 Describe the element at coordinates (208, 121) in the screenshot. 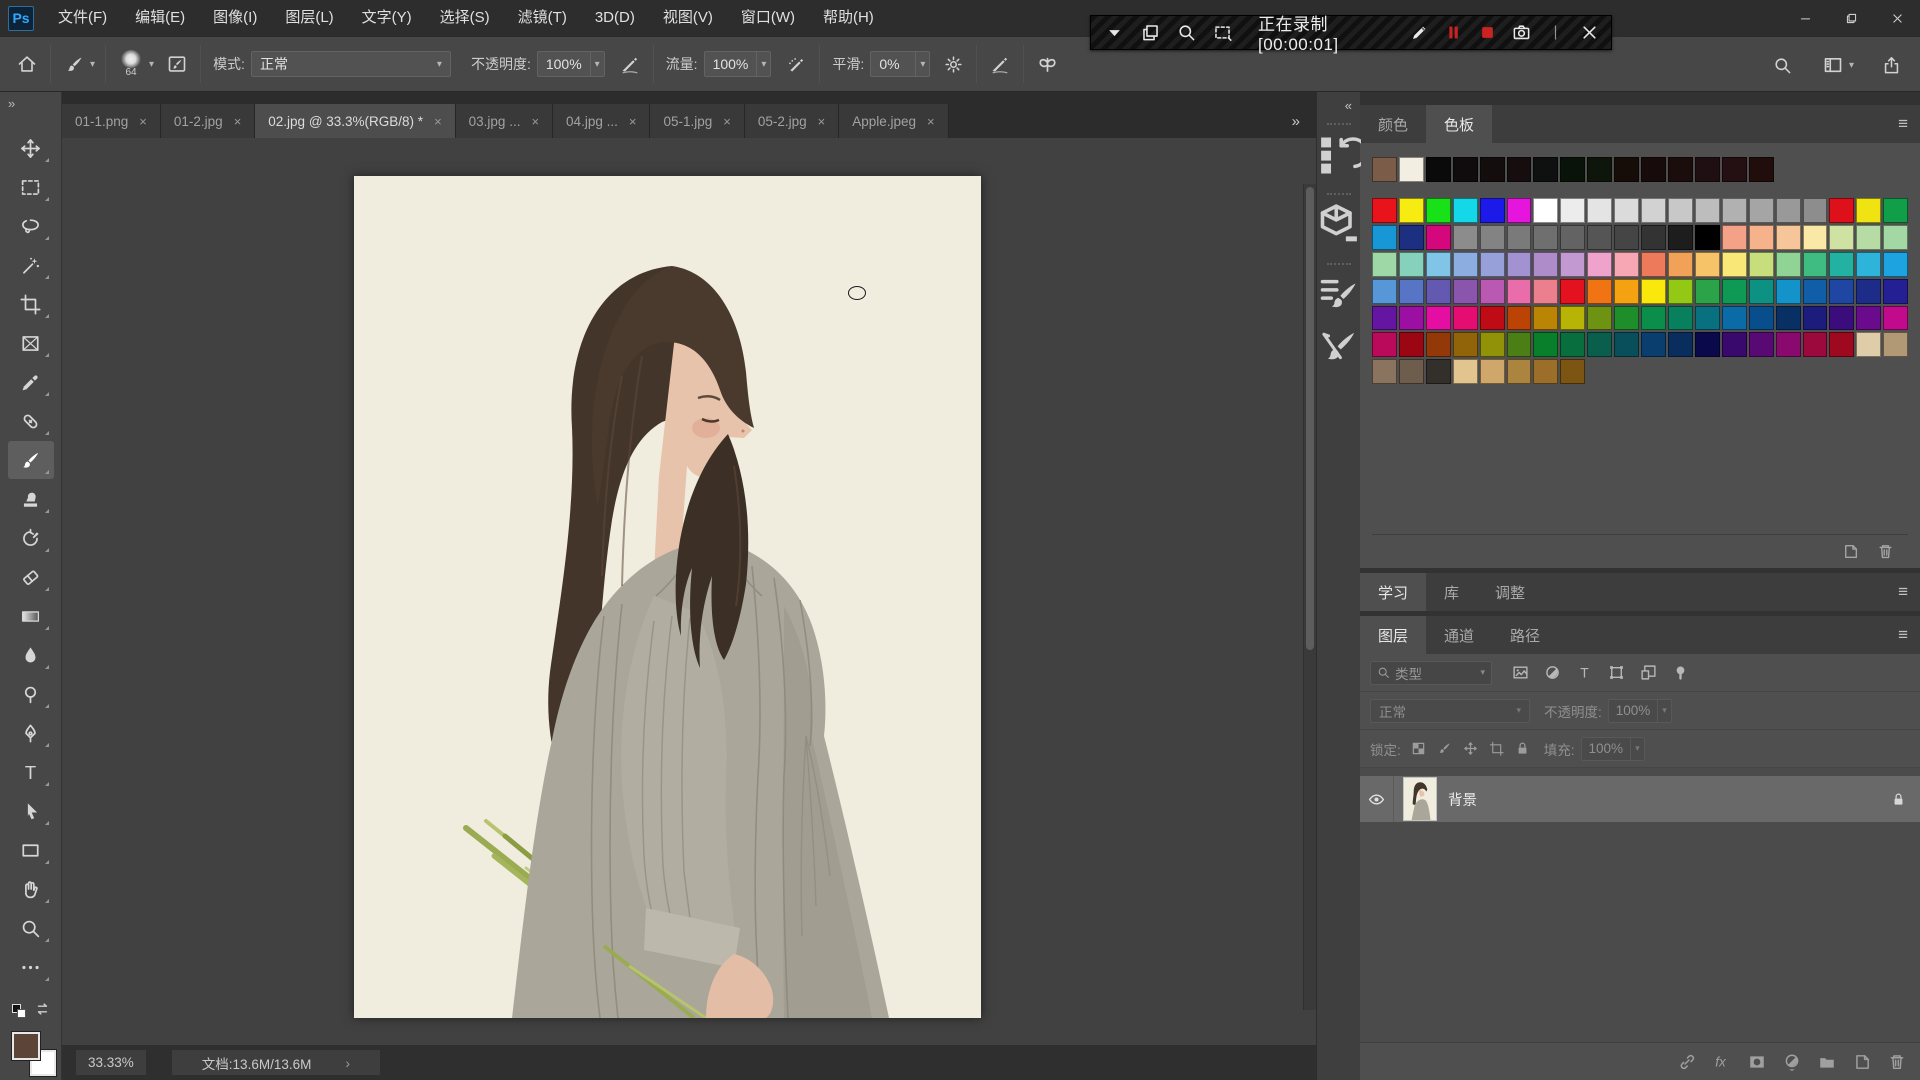

I see `document-tab-1: 01-2.jpg ×` at that location.